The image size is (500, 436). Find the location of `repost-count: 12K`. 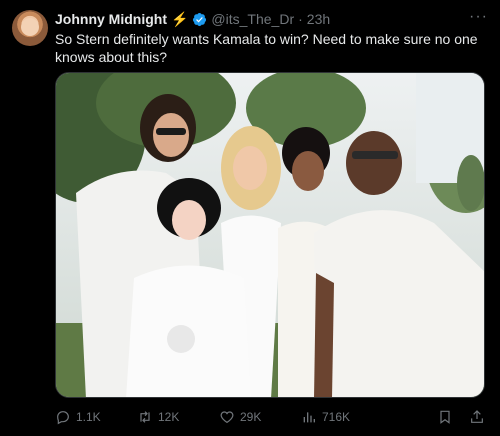

repost-count: 12K is located at coordinates (169, 417).